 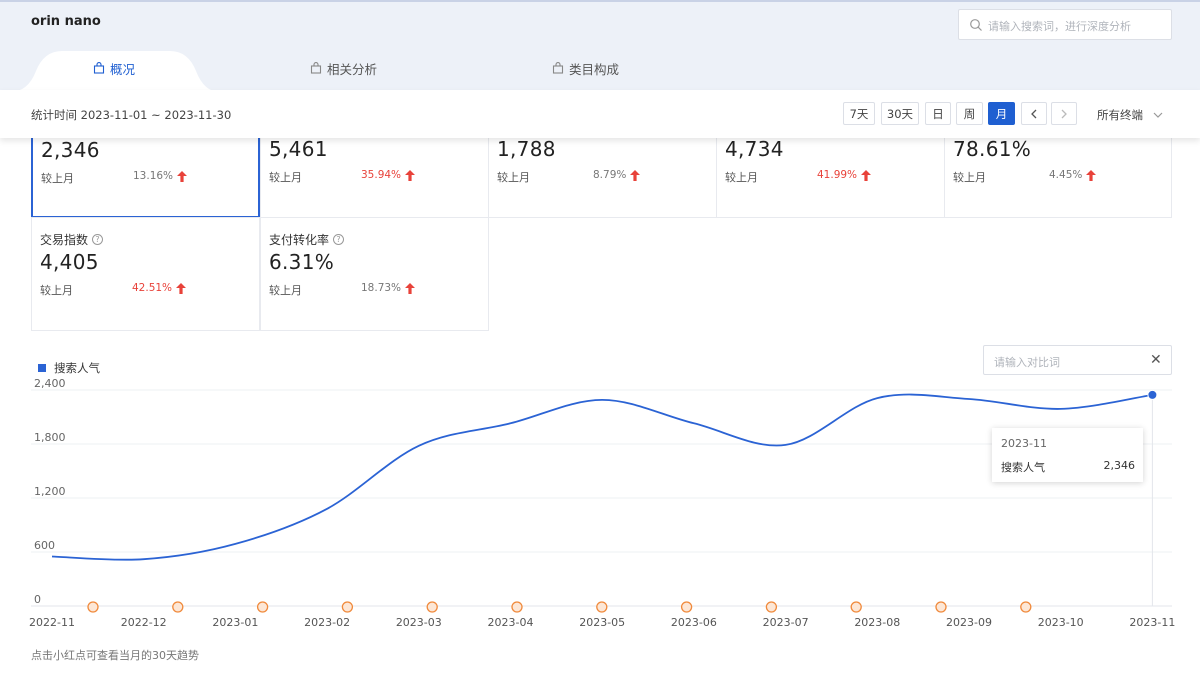 What do you see at coordinates (600, 46) in the screenshot?
I see `top-bar: orin nano 请输入搜索词，进行深度分析 概况 相关分析 类目构成` at bounding box center [600, 46].